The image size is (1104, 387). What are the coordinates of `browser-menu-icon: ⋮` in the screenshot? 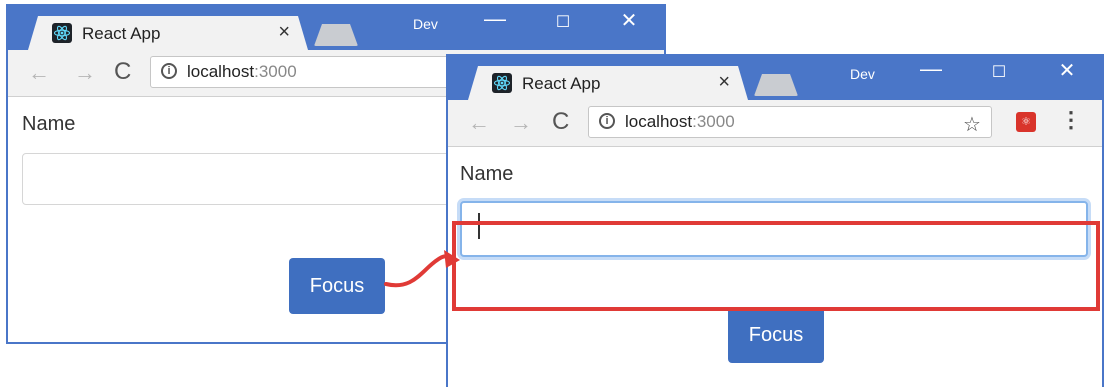 It's located at (1071, 120).